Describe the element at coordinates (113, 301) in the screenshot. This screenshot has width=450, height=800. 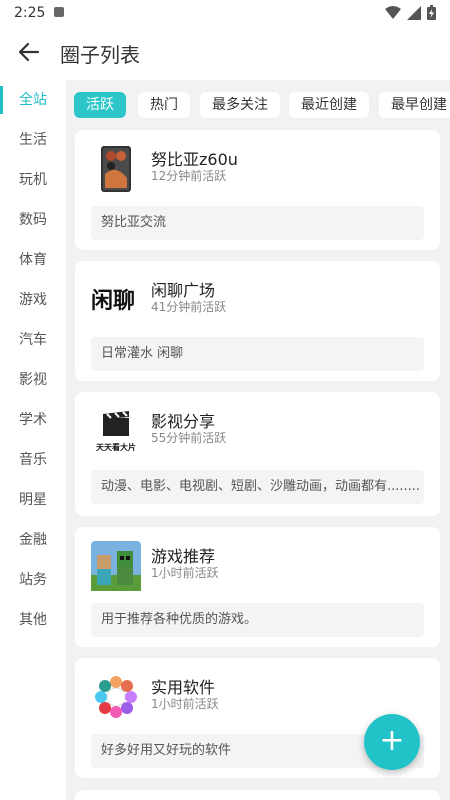
I see `chat-logo-icon: 闲聊` at that location.